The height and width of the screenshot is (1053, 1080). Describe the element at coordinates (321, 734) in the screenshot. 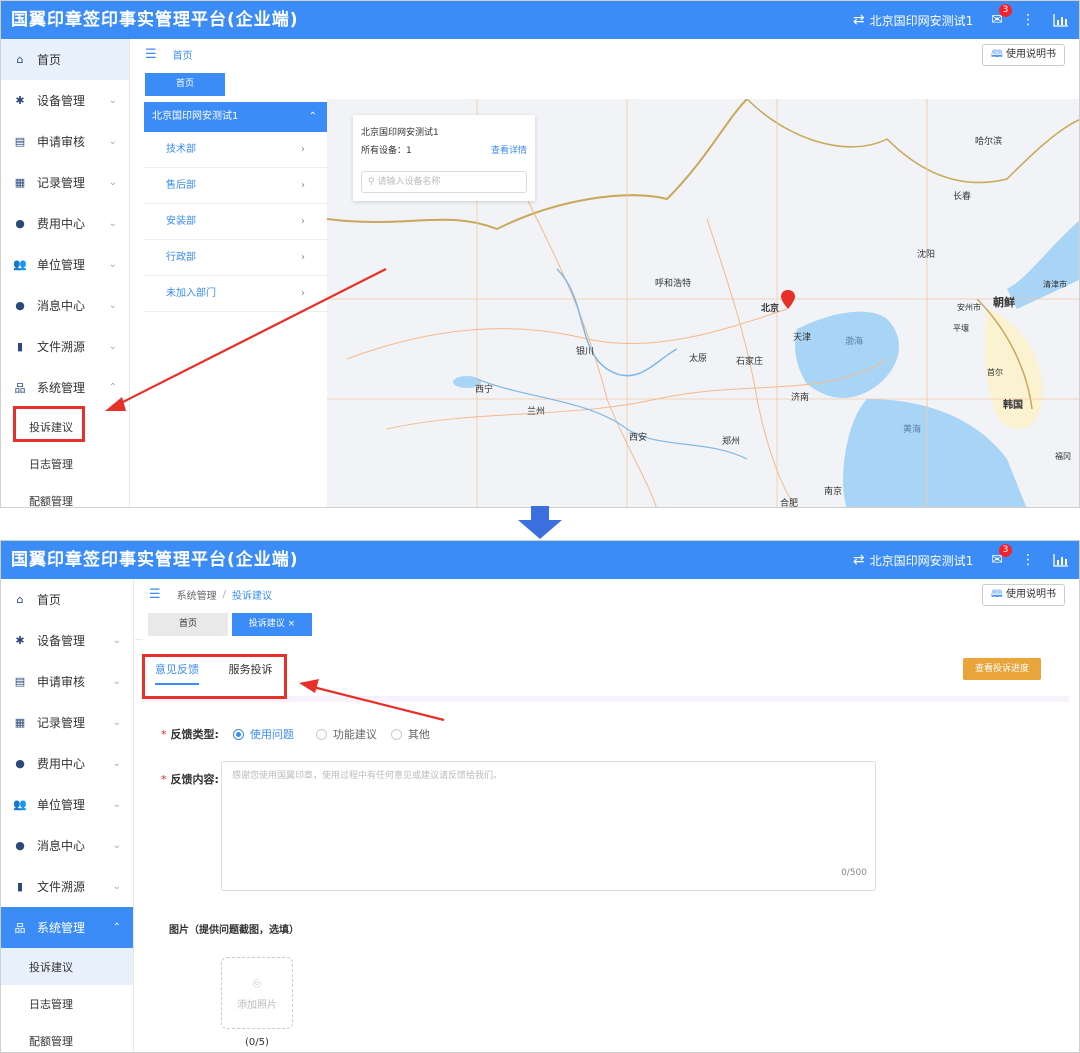

I see `radio-feature-suggestion` at that location.